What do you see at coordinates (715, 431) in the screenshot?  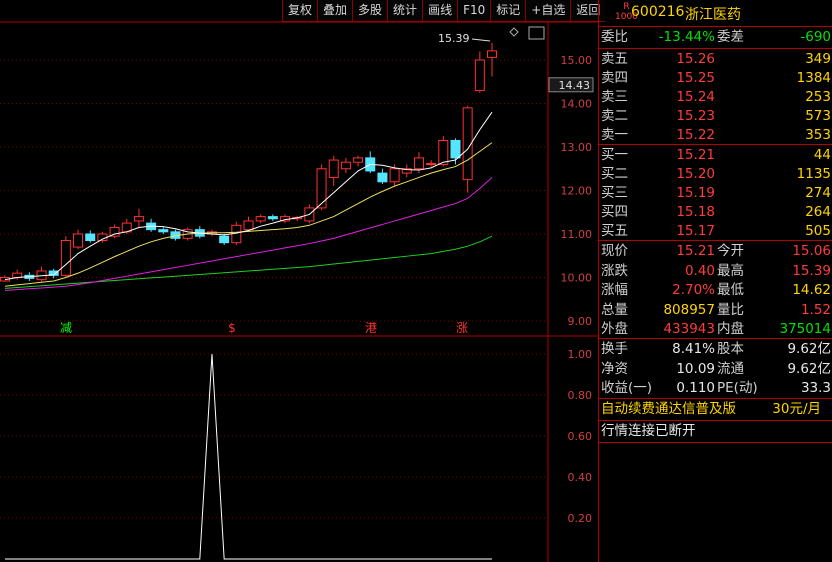 I see `status-row: 行情连接已断开` at bounding box center [715, 431].